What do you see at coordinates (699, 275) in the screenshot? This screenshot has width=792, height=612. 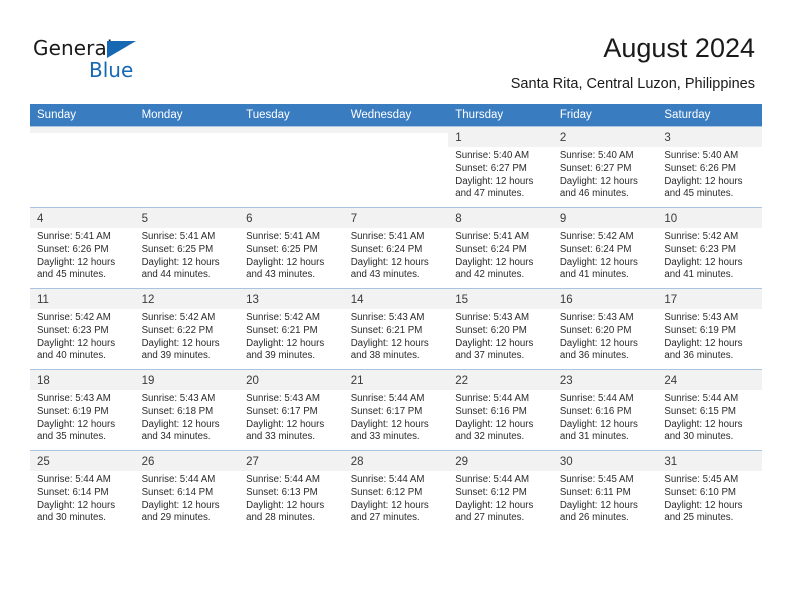 I see `daylight-text-line2: and 41 minutes.` at bounding box center [699, 275].